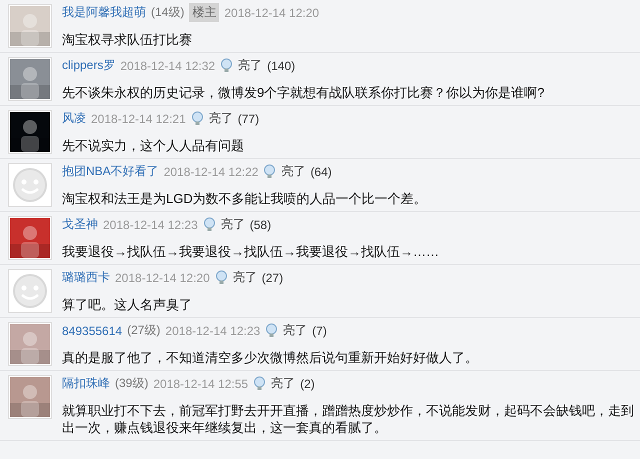  What do you see at coordinates (127, 39) in the screenshot?
I see `comment-text: 淘宝权寻求队伍打比赛` at bounding box center [127, 39].